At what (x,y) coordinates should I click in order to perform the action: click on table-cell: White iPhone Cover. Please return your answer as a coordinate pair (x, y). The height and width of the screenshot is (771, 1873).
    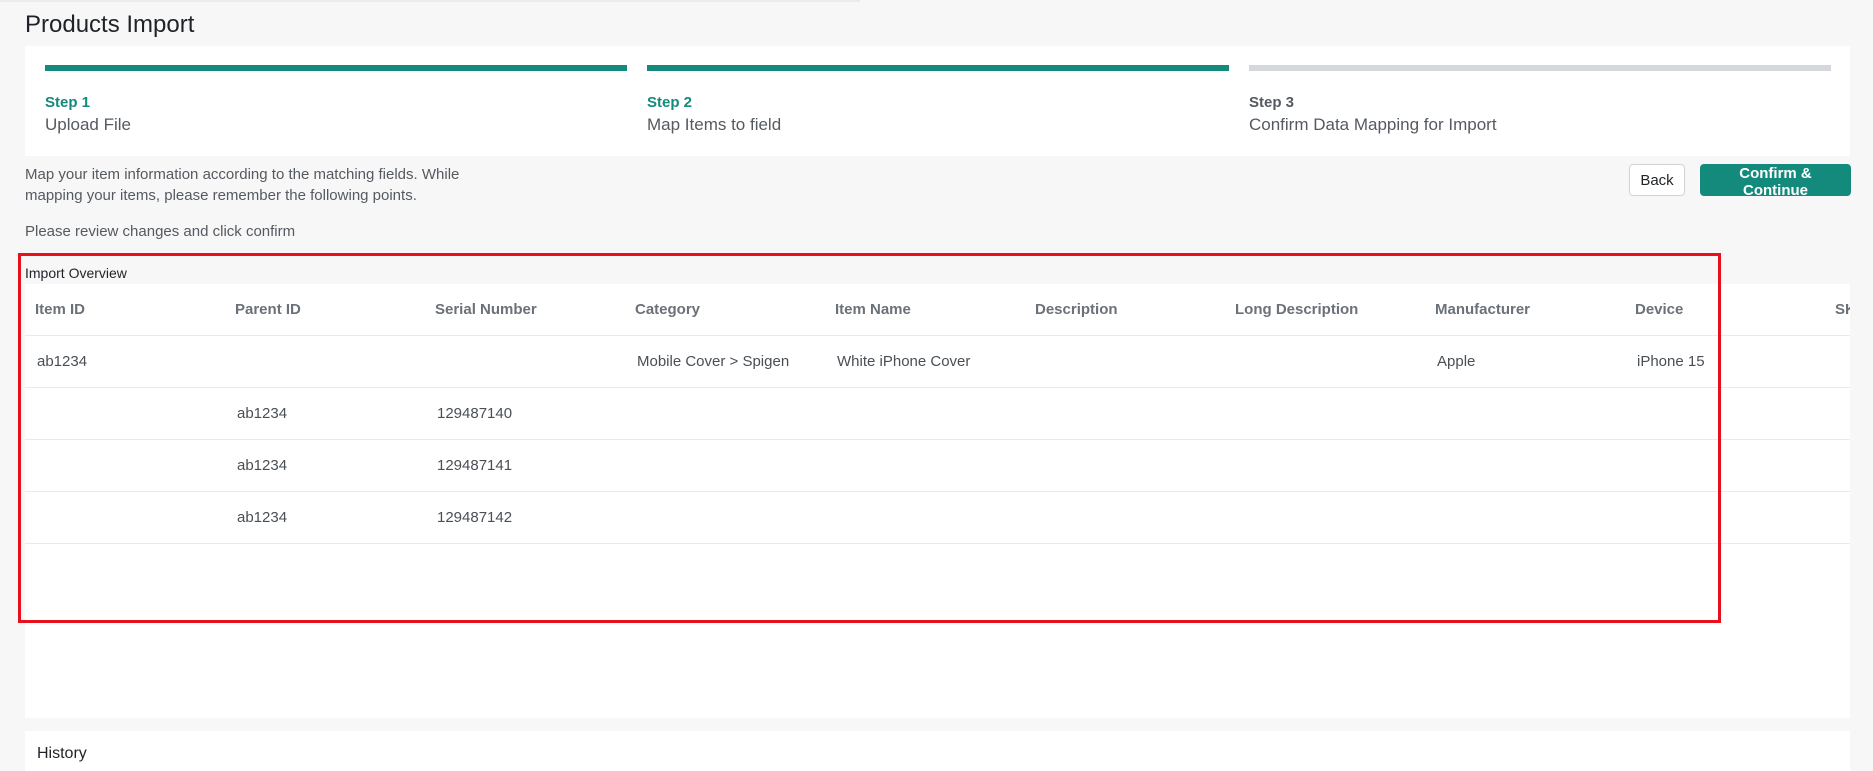
    Looking at the image, I should click on (925, 361).